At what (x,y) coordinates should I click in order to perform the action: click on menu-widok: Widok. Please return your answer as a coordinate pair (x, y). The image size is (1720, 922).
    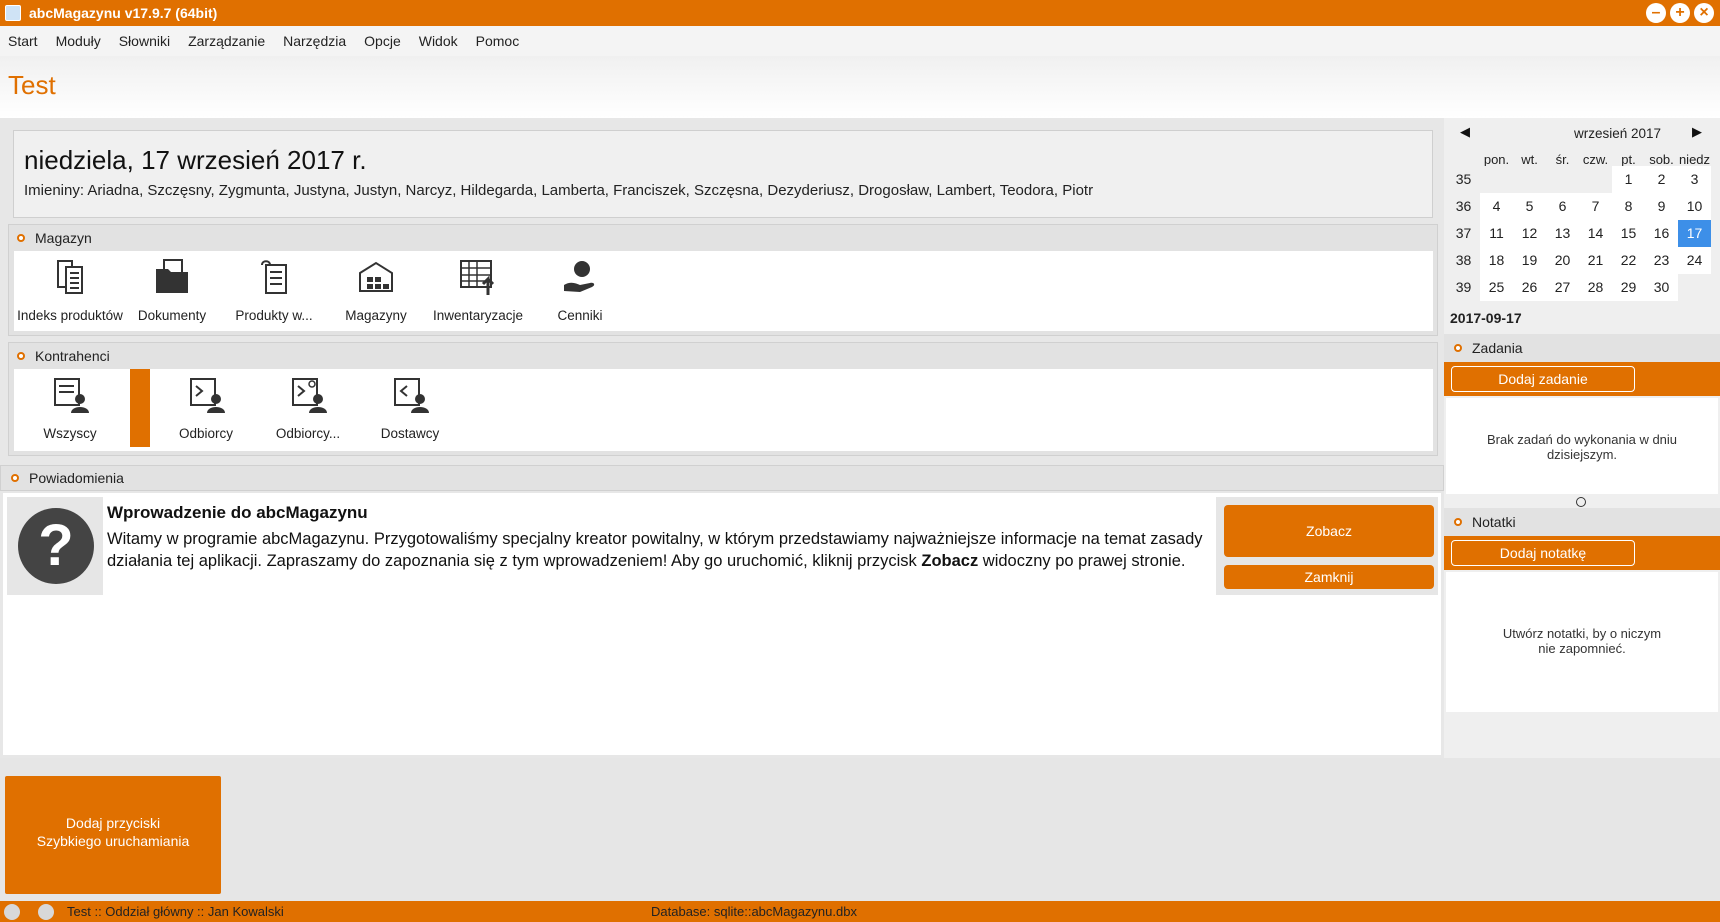
    Looking at the image, I should click on (438, 41).